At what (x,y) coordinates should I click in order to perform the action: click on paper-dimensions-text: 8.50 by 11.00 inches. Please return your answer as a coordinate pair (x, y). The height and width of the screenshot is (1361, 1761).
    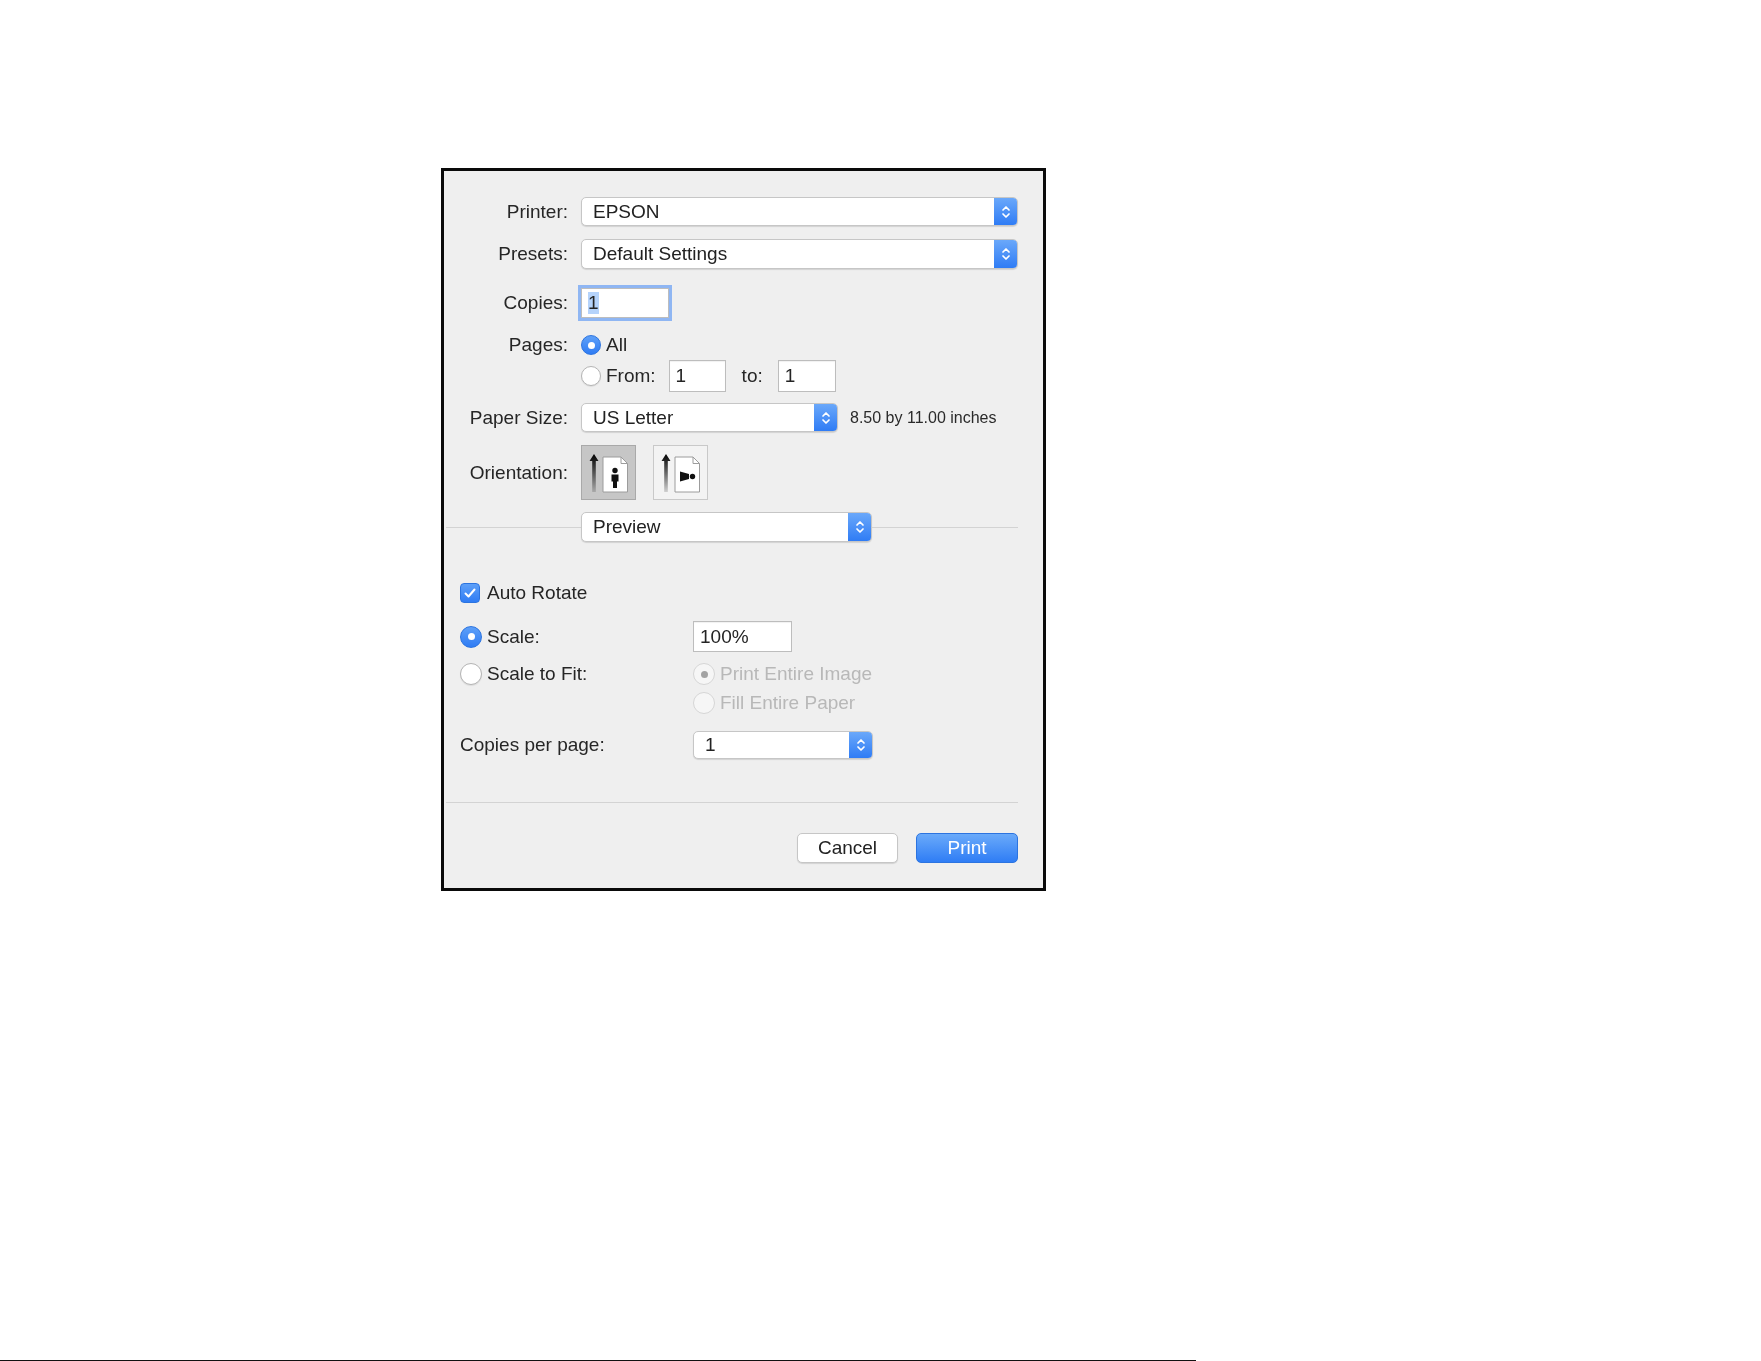
    Looking at the image, I should click on (923, 417).